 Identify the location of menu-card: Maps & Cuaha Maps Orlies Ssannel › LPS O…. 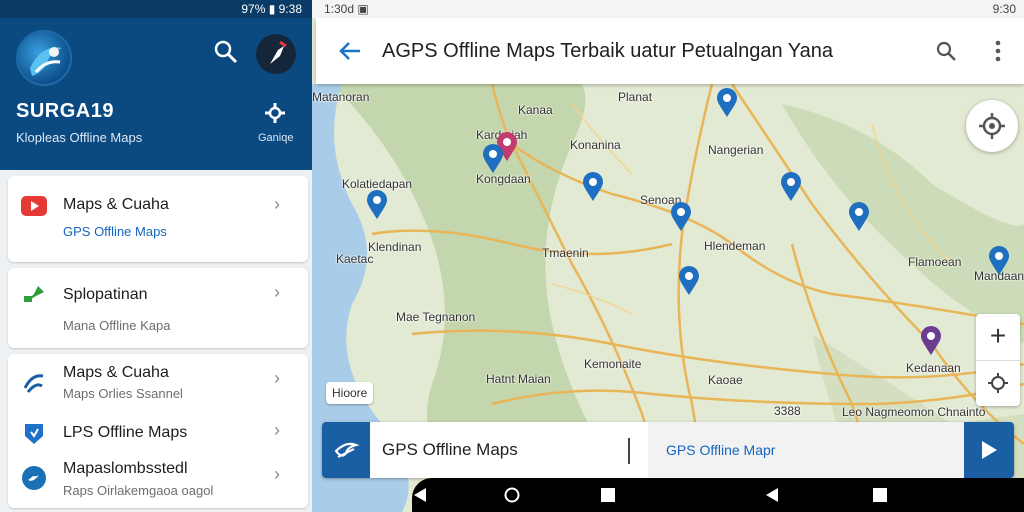
(158, 431).